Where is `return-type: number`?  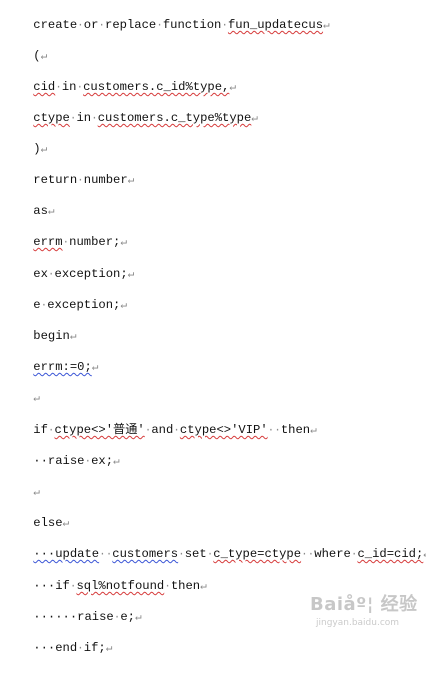
return-type: number is located at coordinates (105, 180).